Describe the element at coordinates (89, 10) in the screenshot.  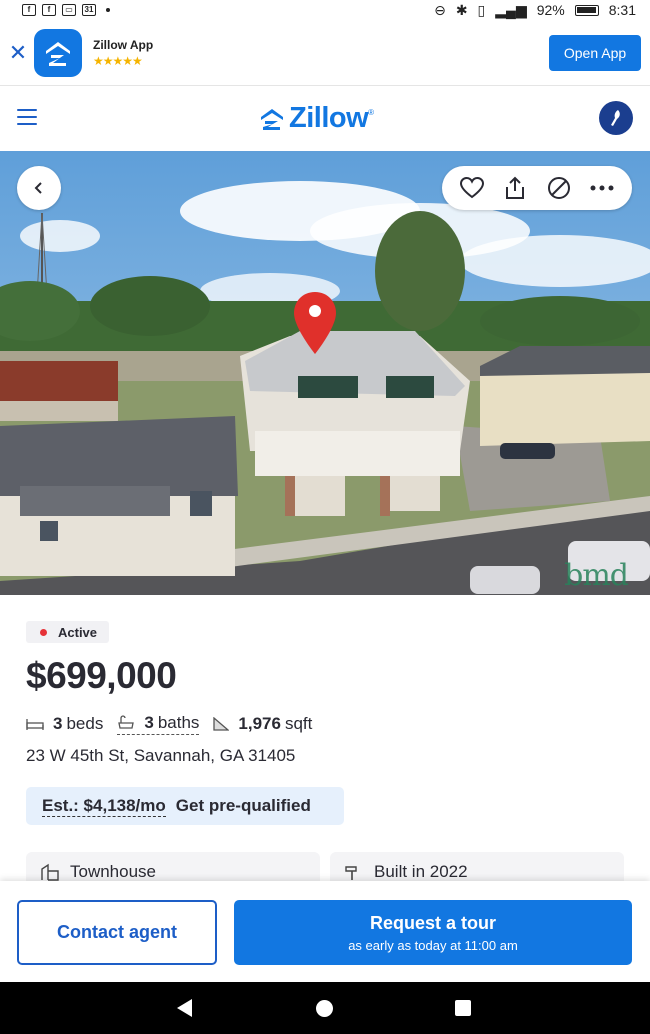
I see `calendar-icon: 31` at that location.